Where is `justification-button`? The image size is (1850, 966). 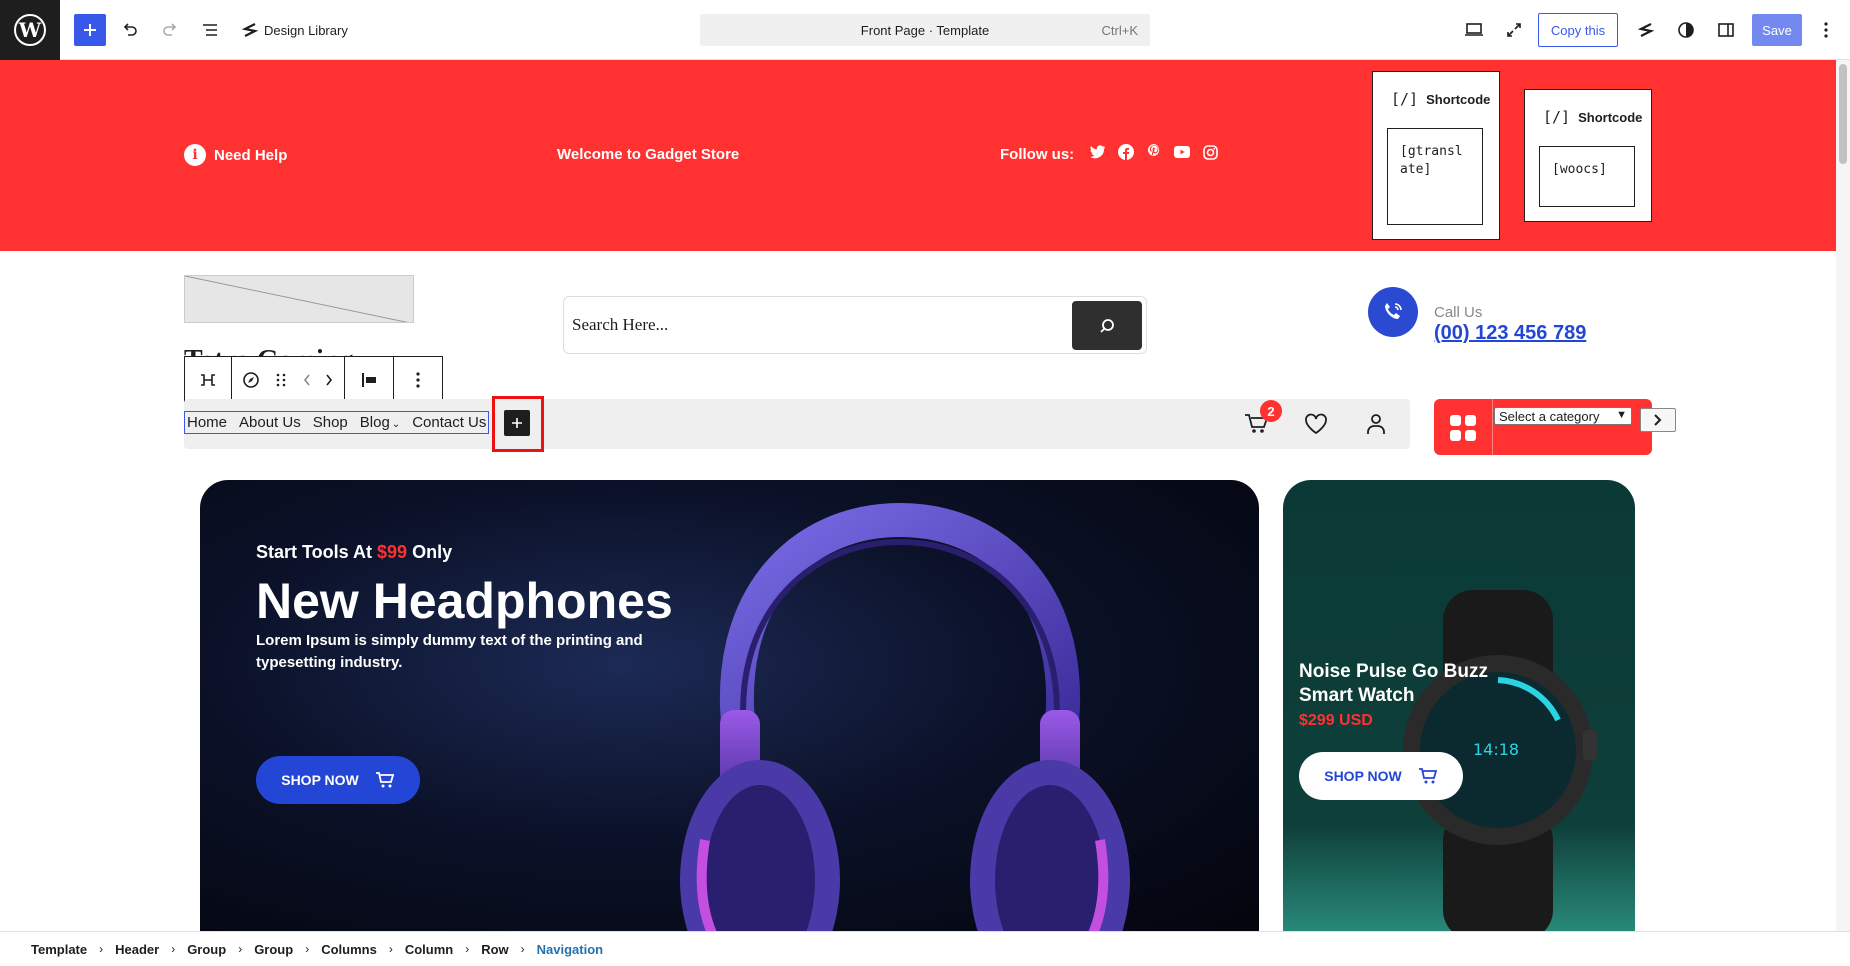 justification-button is located at coordinates (369, 380).